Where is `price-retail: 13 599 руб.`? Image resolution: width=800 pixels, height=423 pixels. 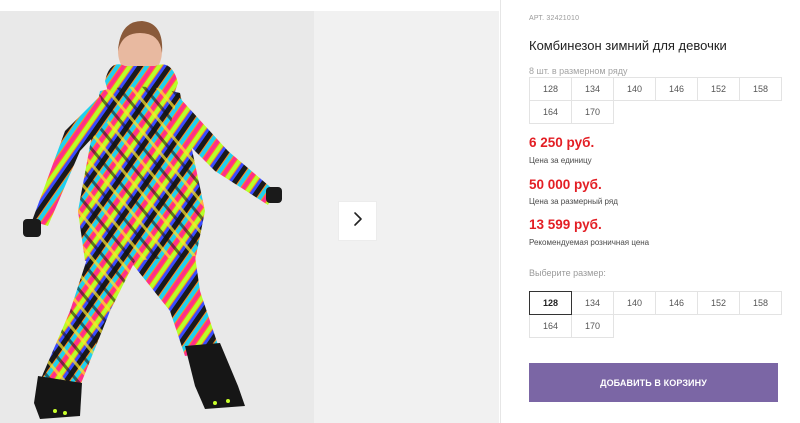 price-retail: 13 599 руб. is located at coordinates (565, 224).